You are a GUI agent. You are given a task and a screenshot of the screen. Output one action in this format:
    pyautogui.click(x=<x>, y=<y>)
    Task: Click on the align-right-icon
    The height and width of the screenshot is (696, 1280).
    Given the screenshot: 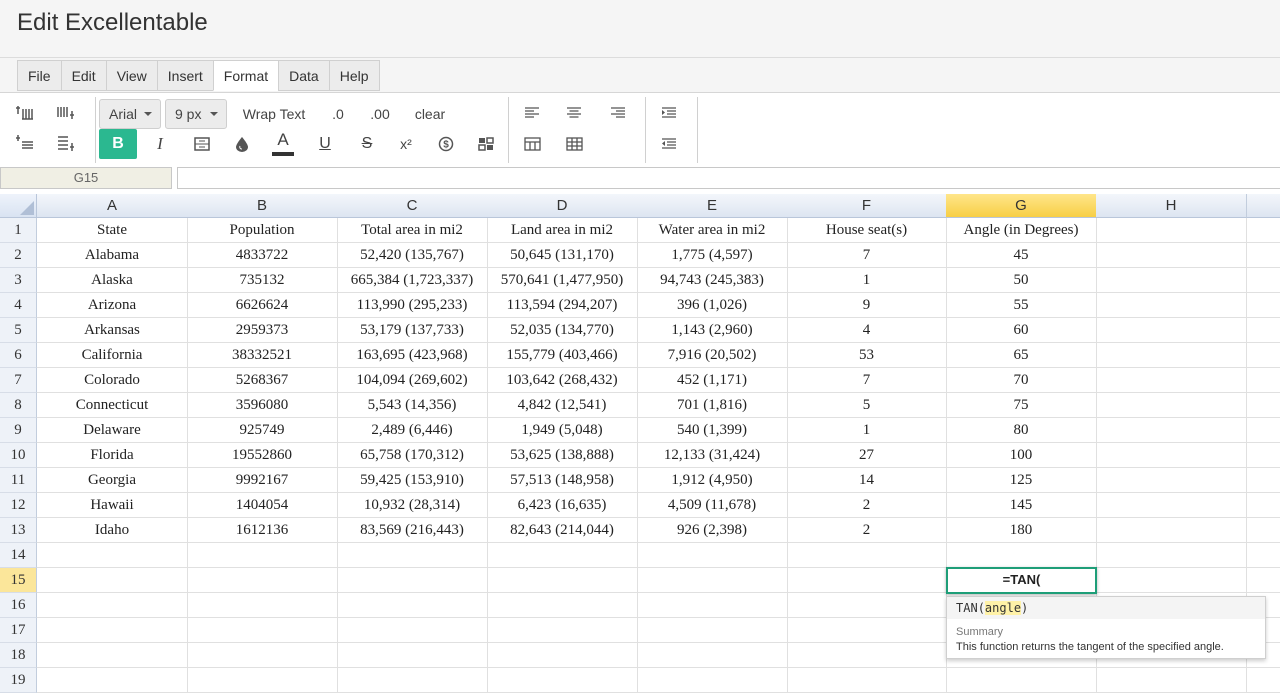 What is the action you would take?
    pyautogui.click(x=618, y=113)
    